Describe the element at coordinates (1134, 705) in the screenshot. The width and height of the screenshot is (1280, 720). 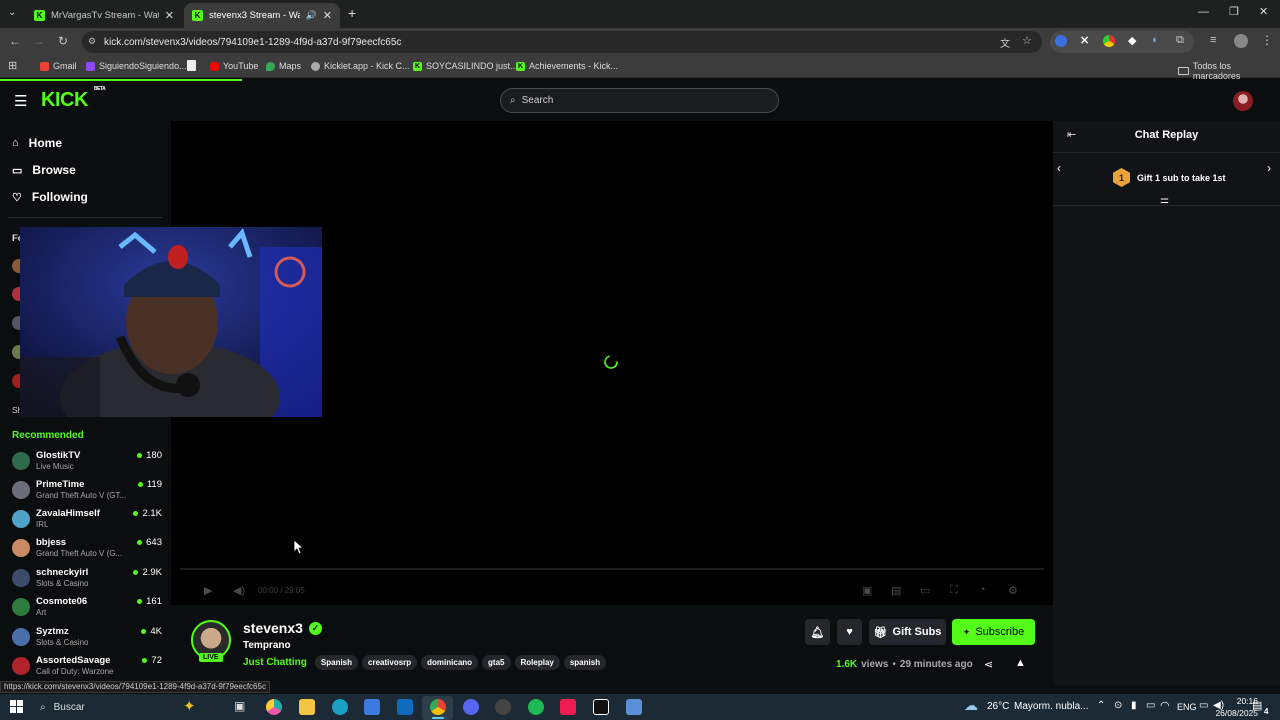
I see `microphone-icon: ▮` at that location.